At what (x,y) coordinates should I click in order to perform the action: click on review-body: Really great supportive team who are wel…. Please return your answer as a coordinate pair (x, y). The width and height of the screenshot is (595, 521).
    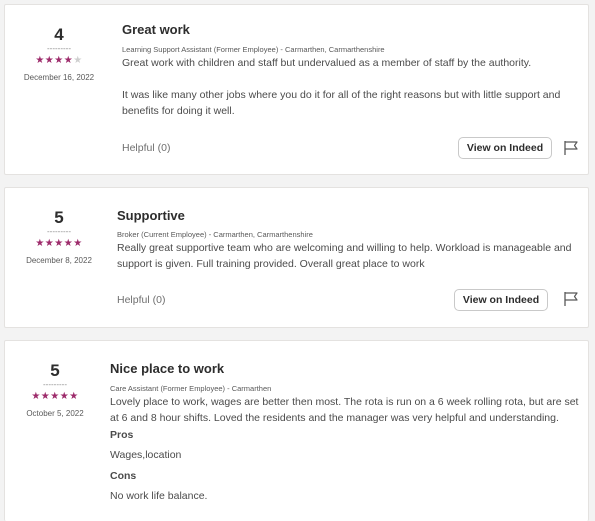
    Looking at the image, I should click on (347, 256).